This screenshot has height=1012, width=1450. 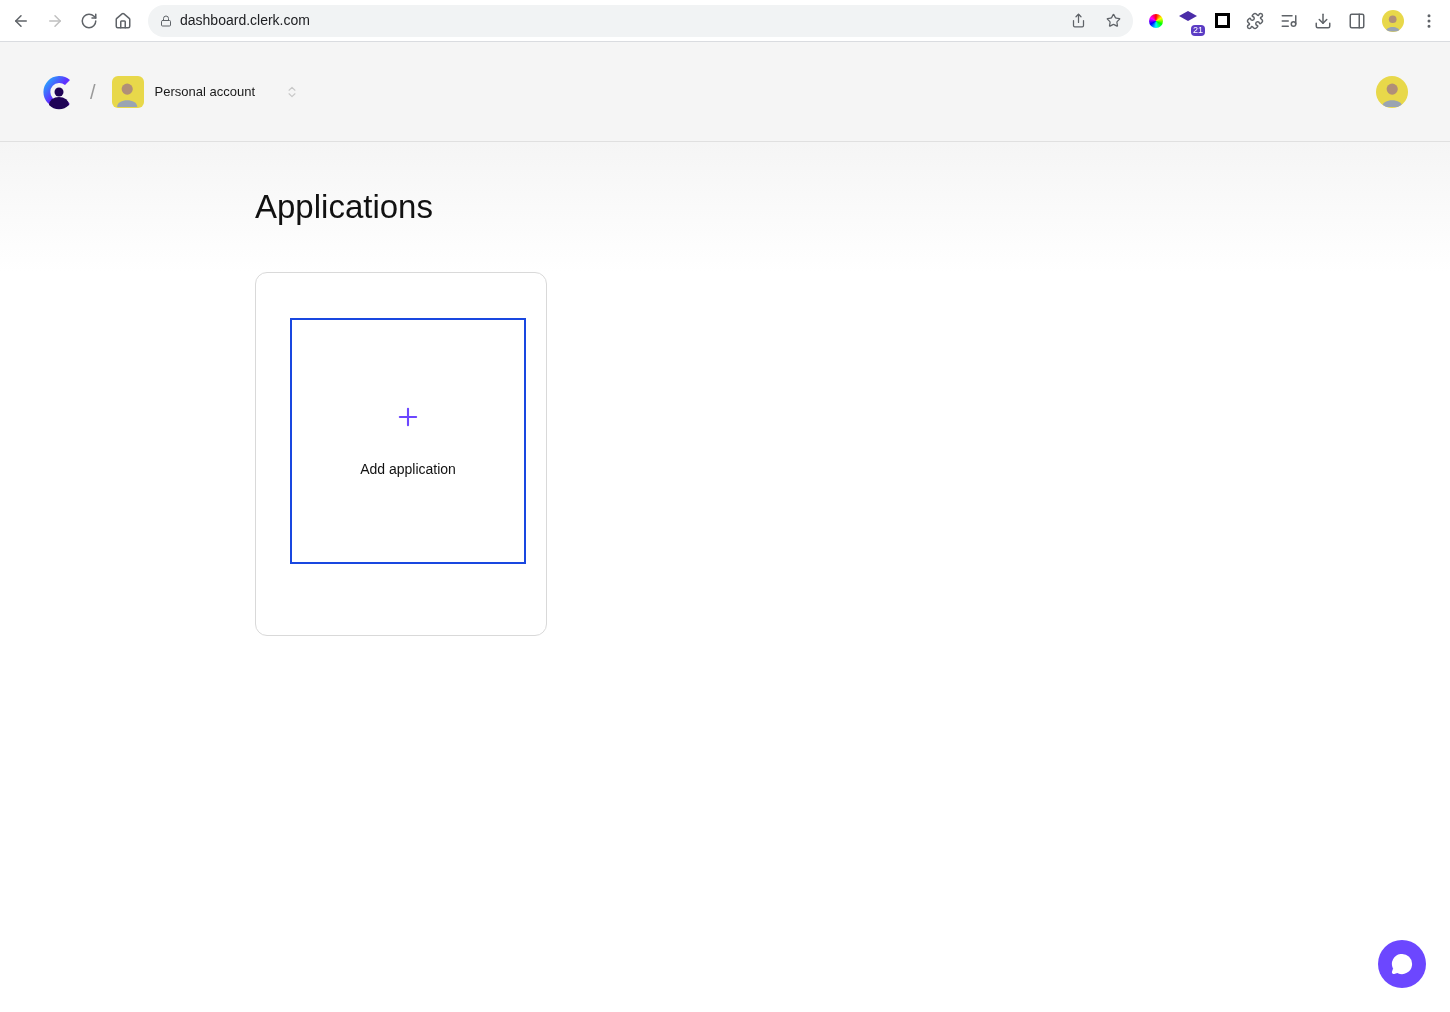 What do you see at coordinates (1323, 20) in the screenshot?
I see `download-icon` at bounding box center [1323, 20].